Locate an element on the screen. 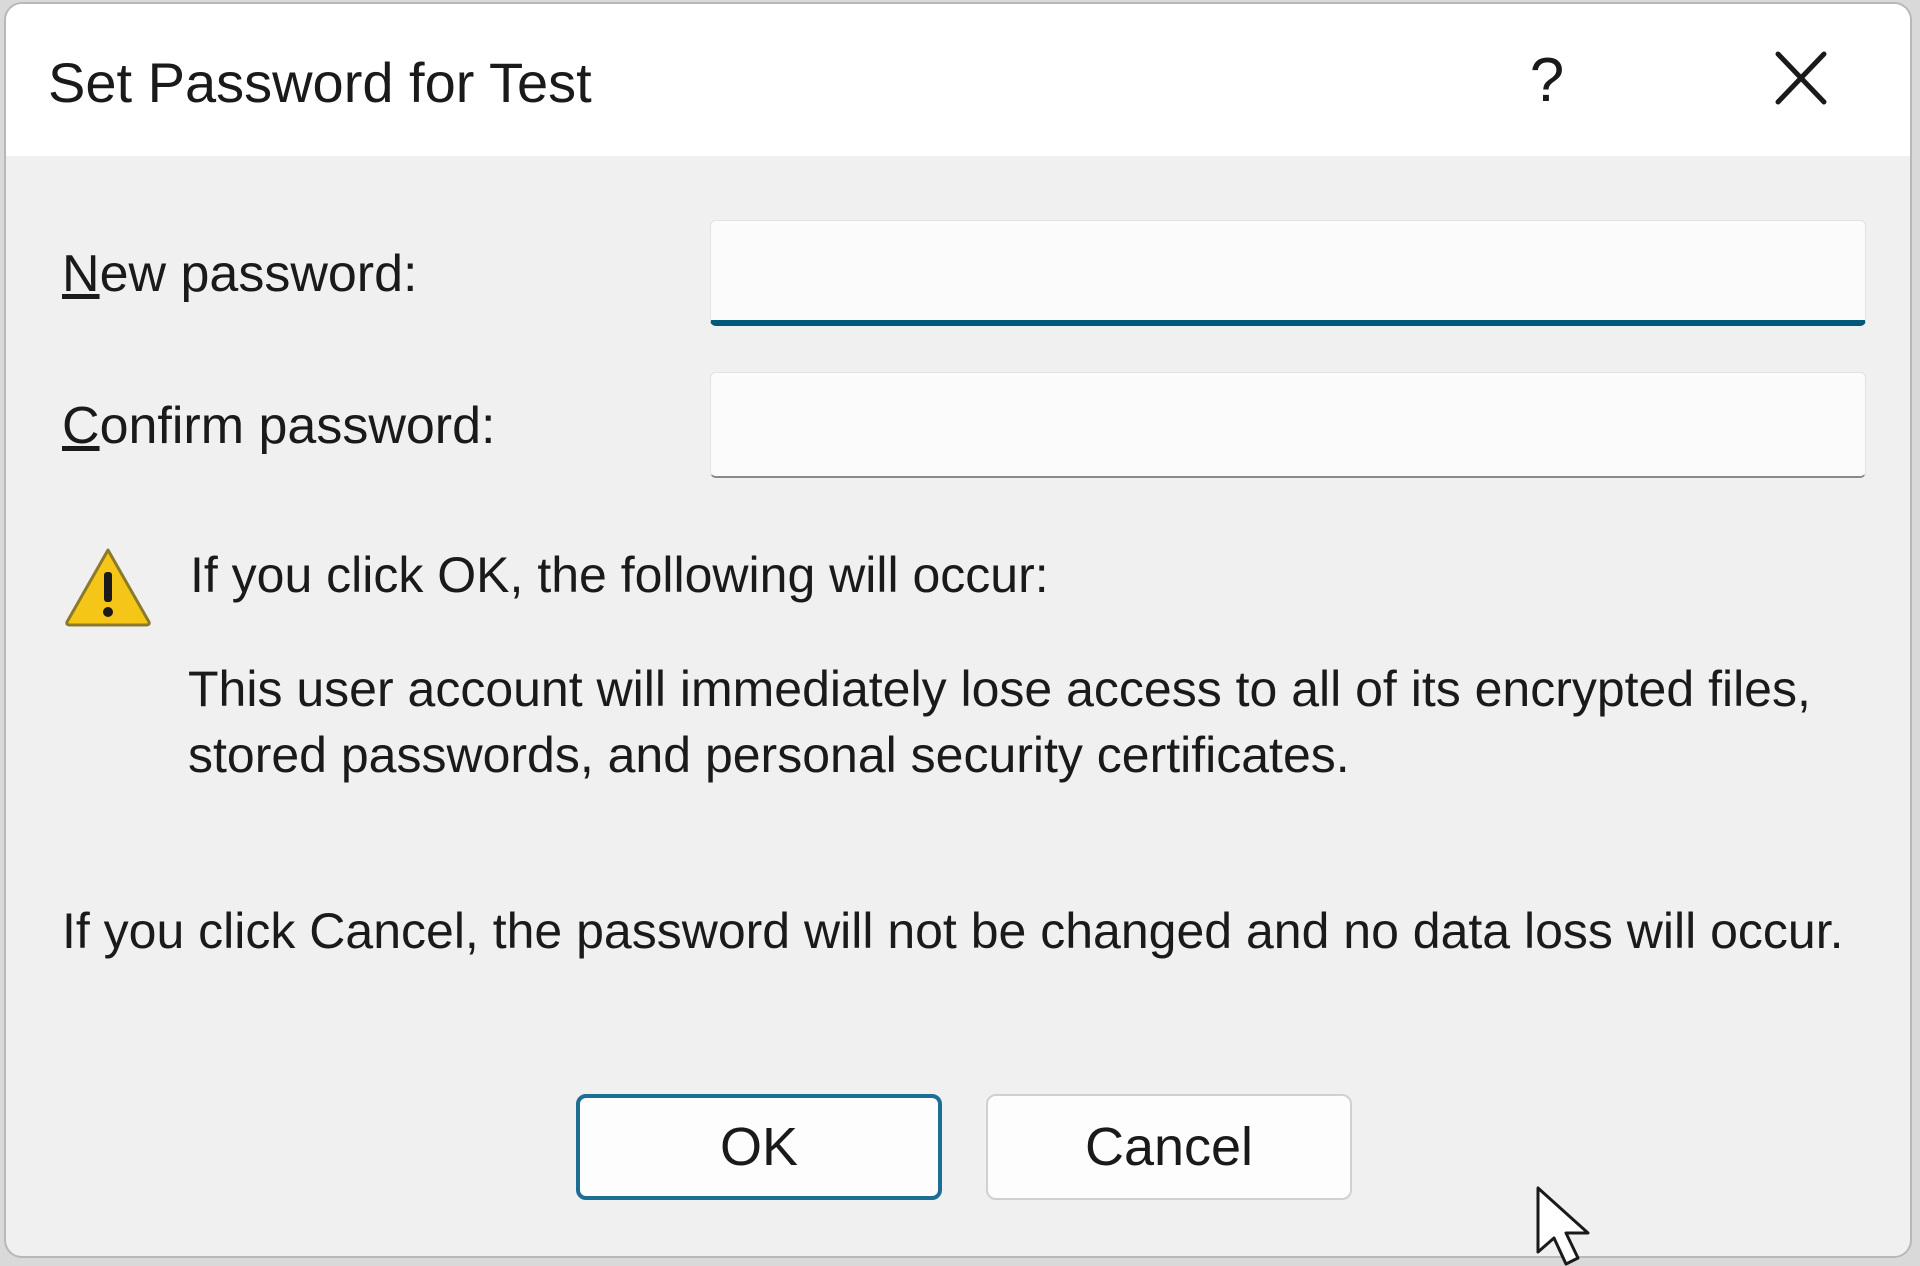  close-icon is located at coordinates (1801, 78).